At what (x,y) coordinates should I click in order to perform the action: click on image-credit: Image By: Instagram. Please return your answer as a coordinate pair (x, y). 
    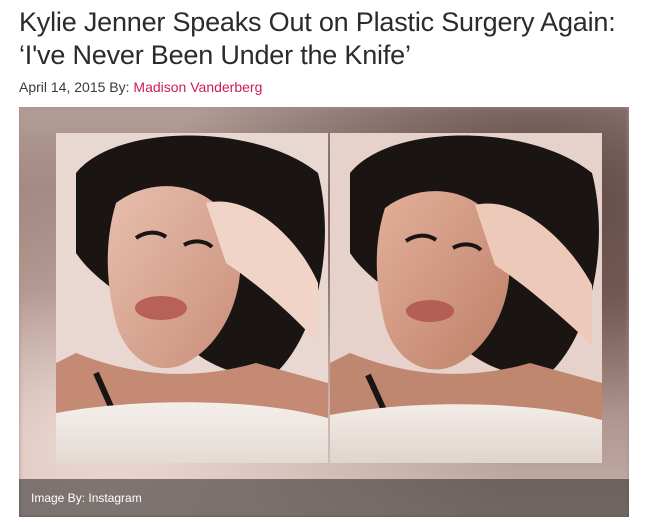
    Looking at the image, I should click on (86, 498).